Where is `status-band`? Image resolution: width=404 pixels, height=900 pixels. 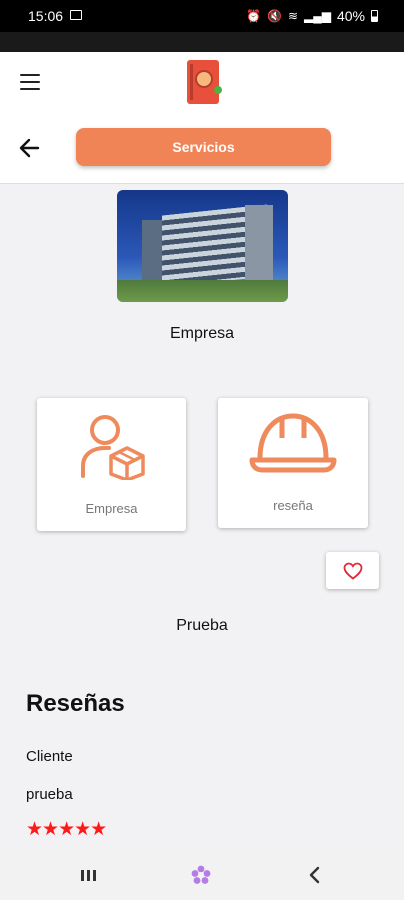
status-band is located at coordinates (202, 42).